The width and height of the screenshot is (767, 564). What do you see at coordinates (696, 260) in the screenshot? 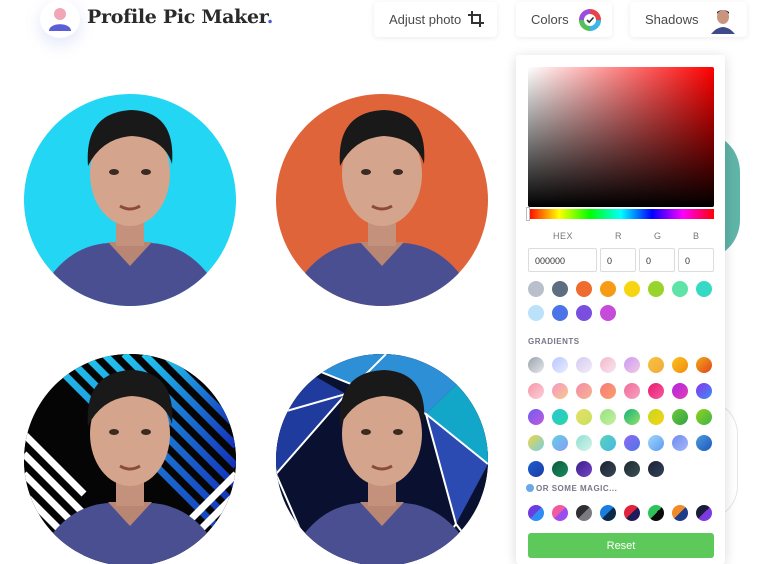
I see `b-input: 0` at bounding box center [696, 260].